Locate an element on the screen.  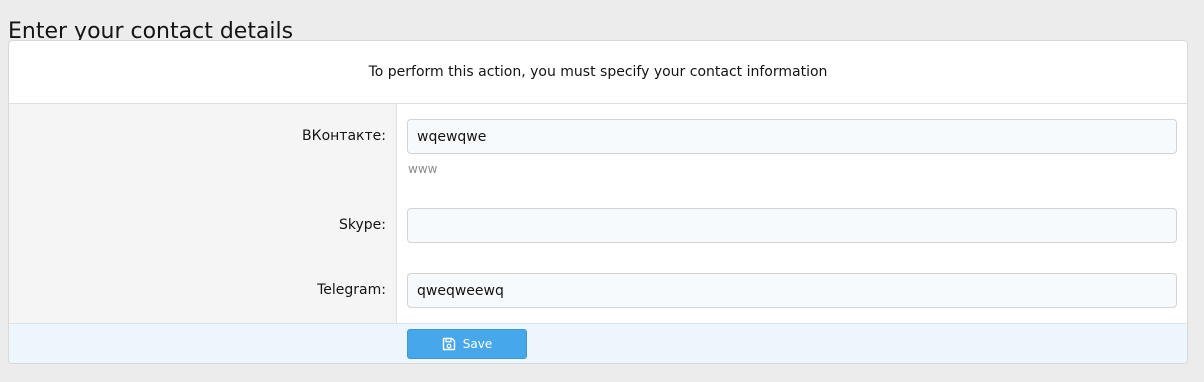
skype-input is located at coordinates (792, 225).